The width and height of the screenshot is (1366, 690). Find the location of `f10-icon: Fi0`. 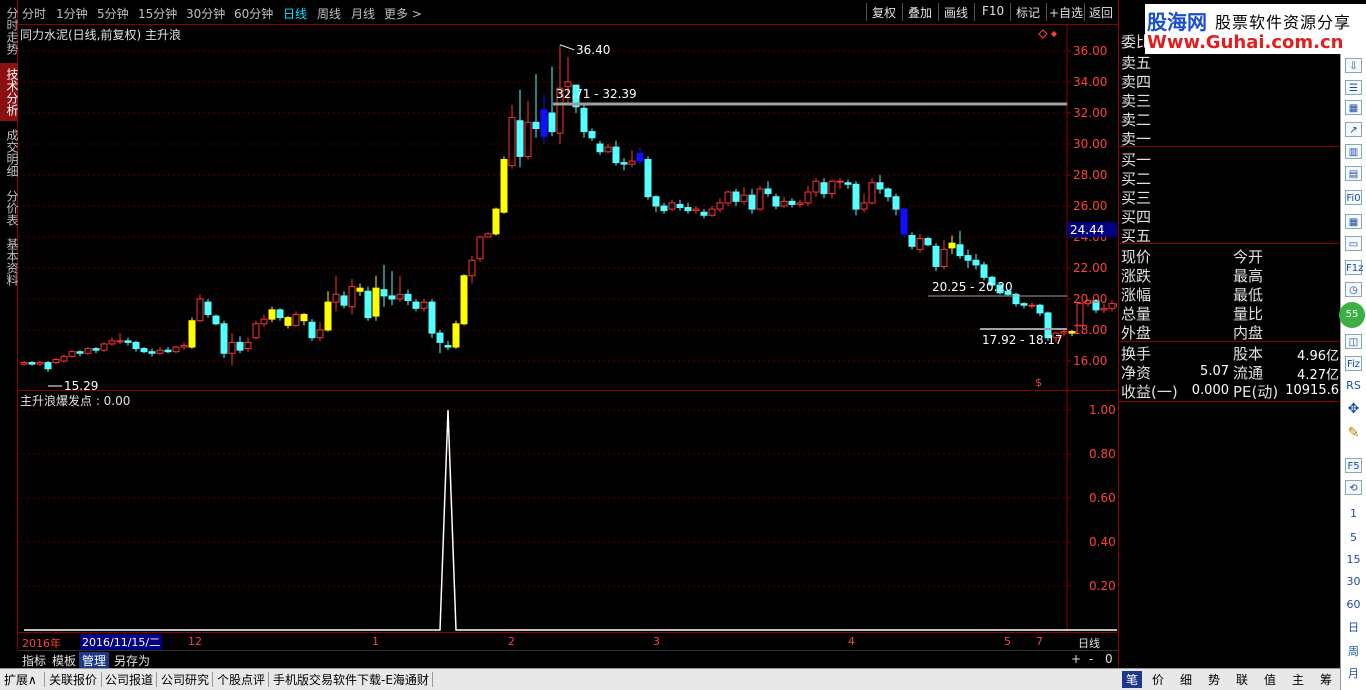

f10-icon: Fi0 is located at coordinates (1353, 197).